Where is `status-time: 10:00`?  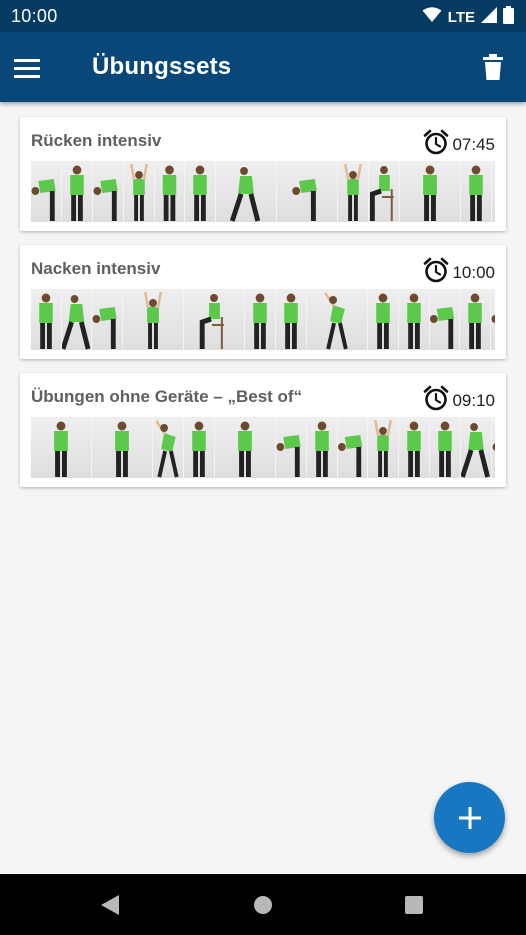 status-time: 10:00 is located at coordinates (34, 16).